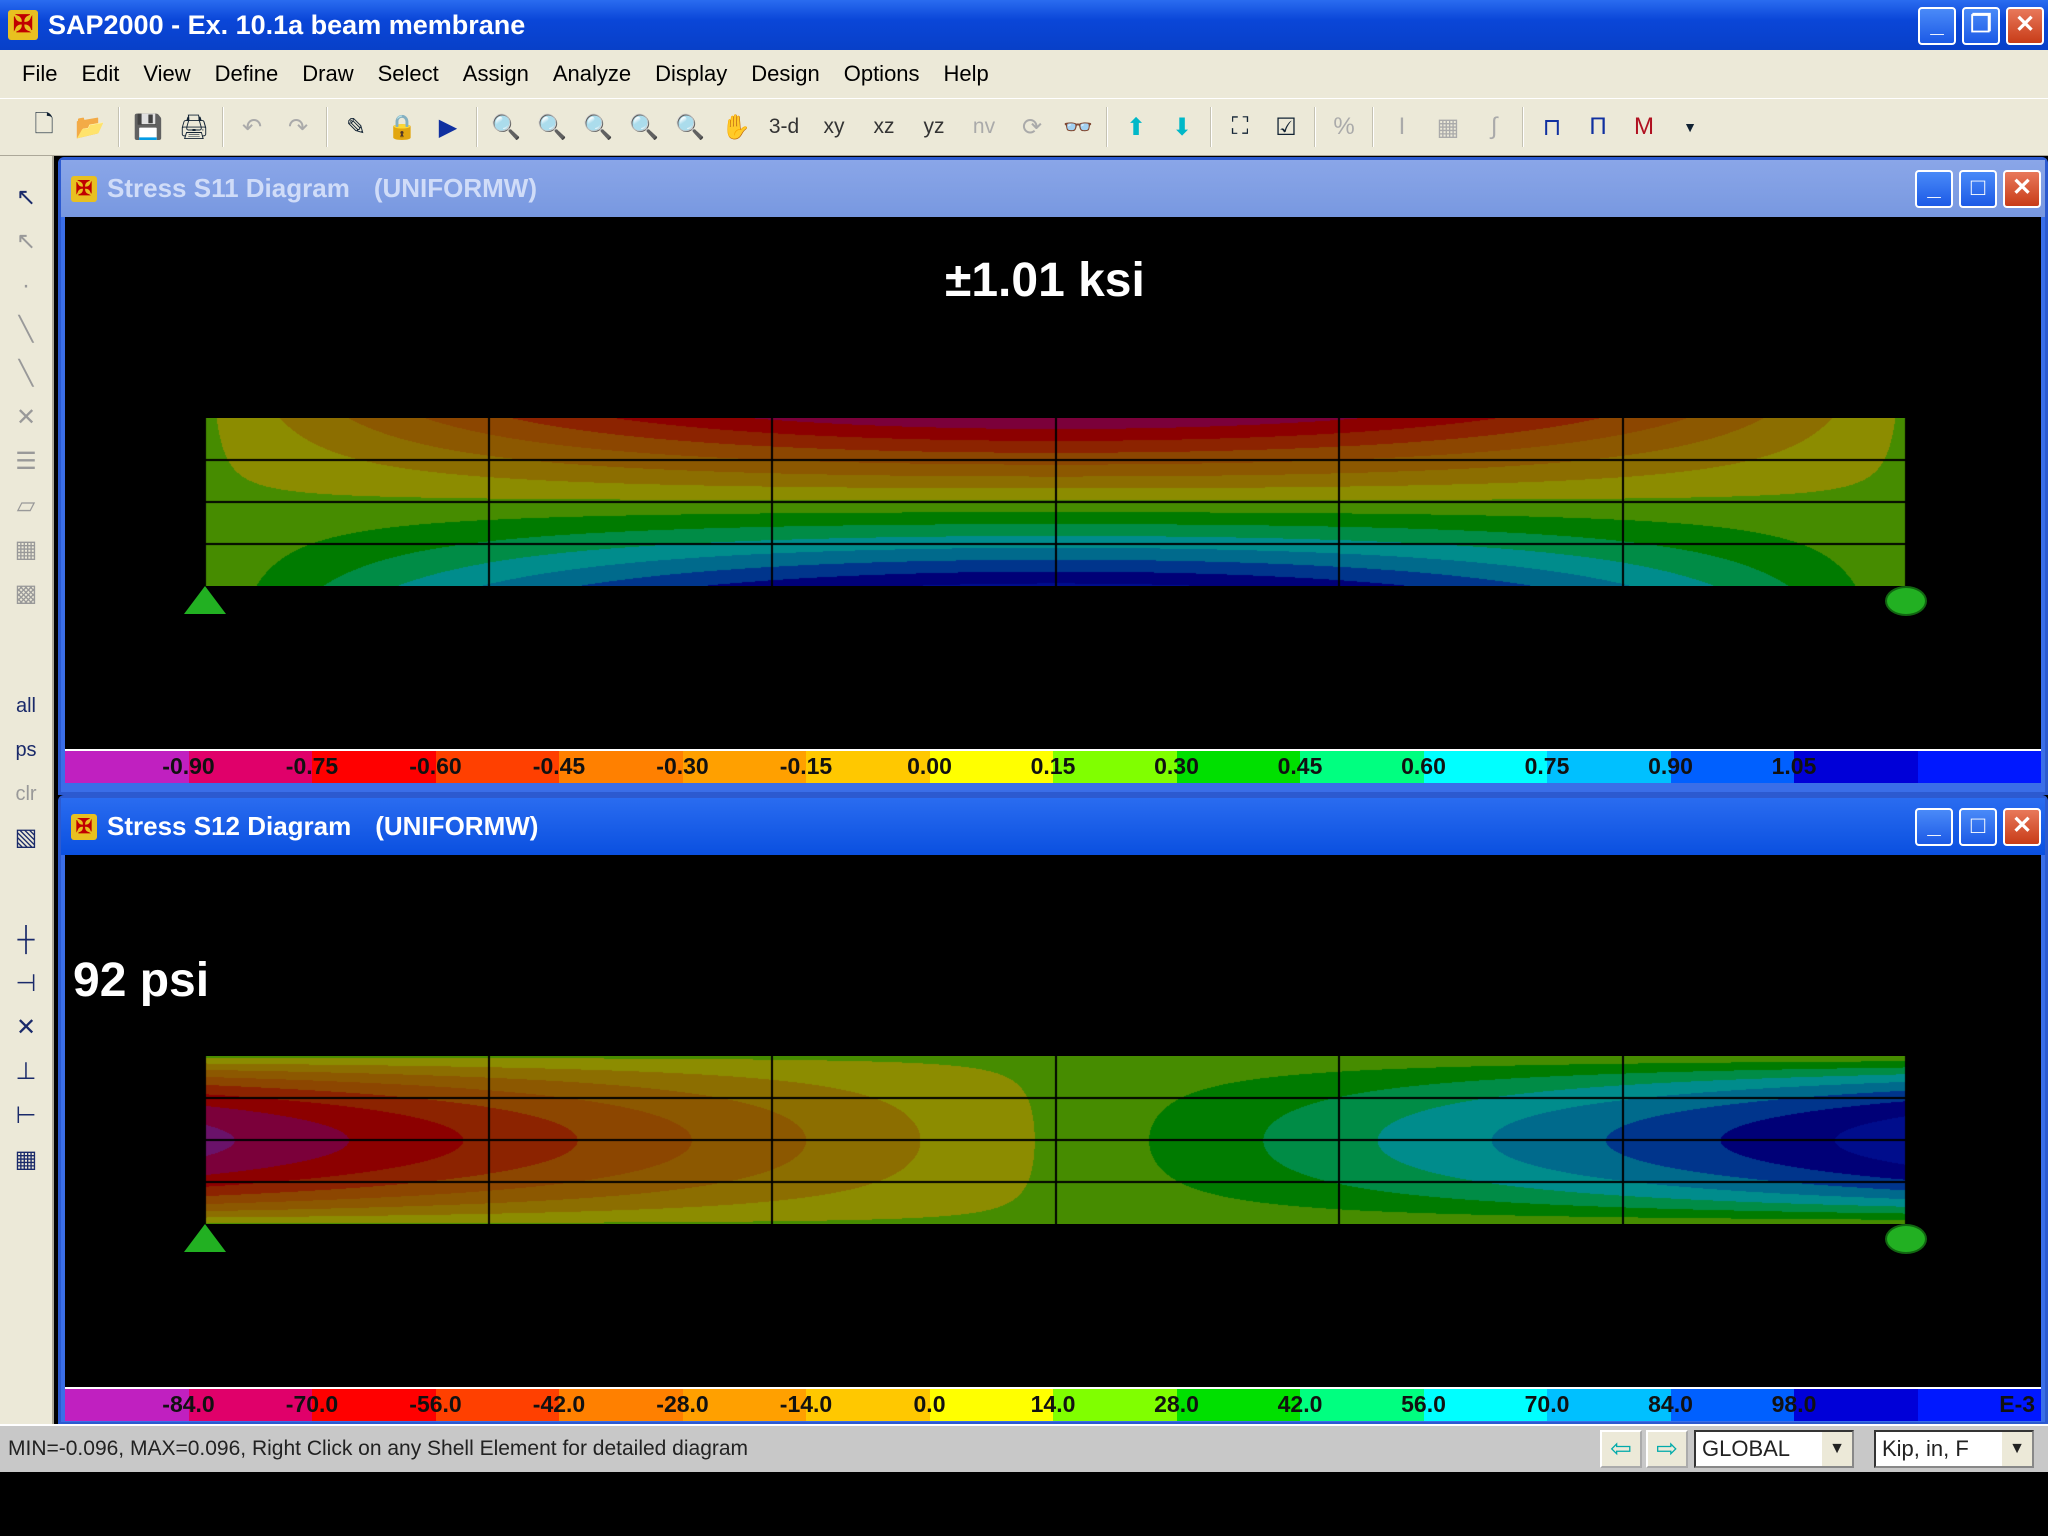 The width and height of the screenshot is (2048, 1536). What do you see at coordinates (252, 127) in the screenshot?
I see `undo-icon: ↶` at bounding box center [252, 127].